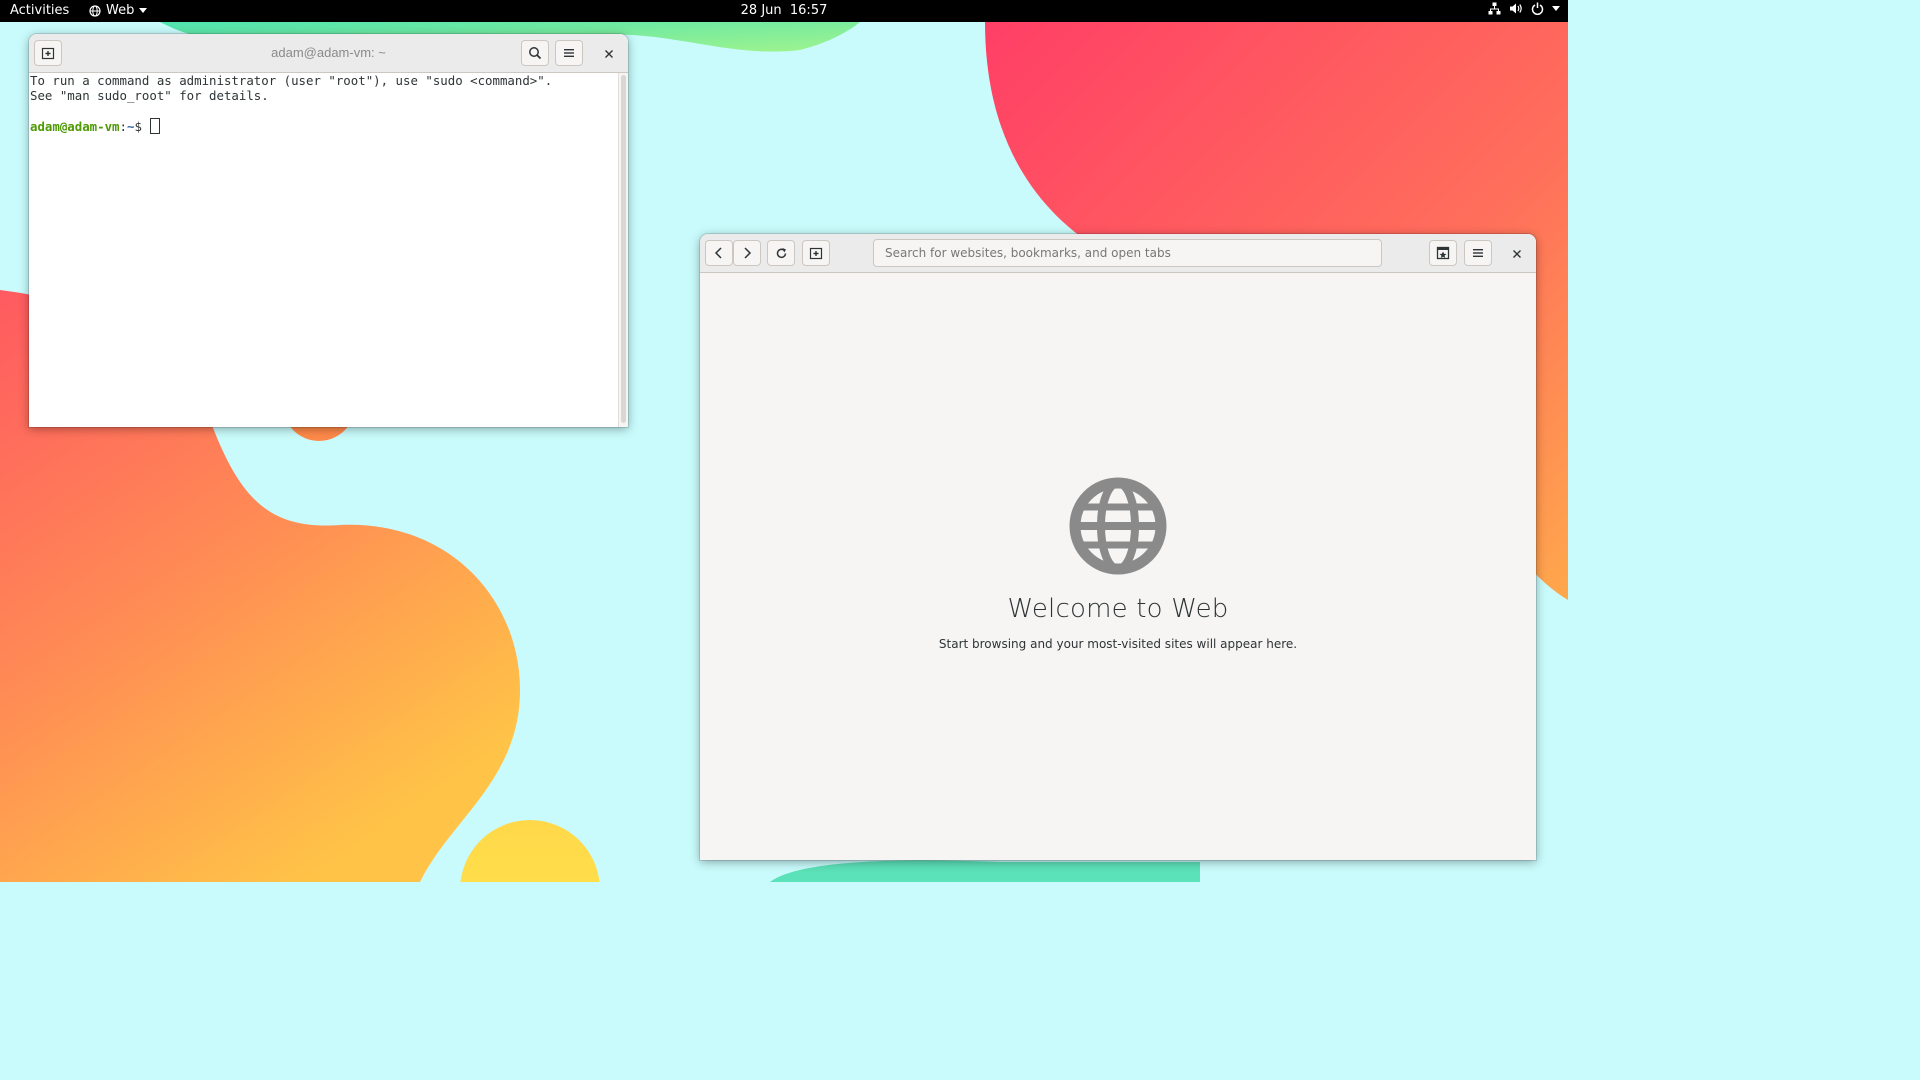 The width and height of the screenshot is (1920, 1080). I want to click on back-button, so click(719, 253).